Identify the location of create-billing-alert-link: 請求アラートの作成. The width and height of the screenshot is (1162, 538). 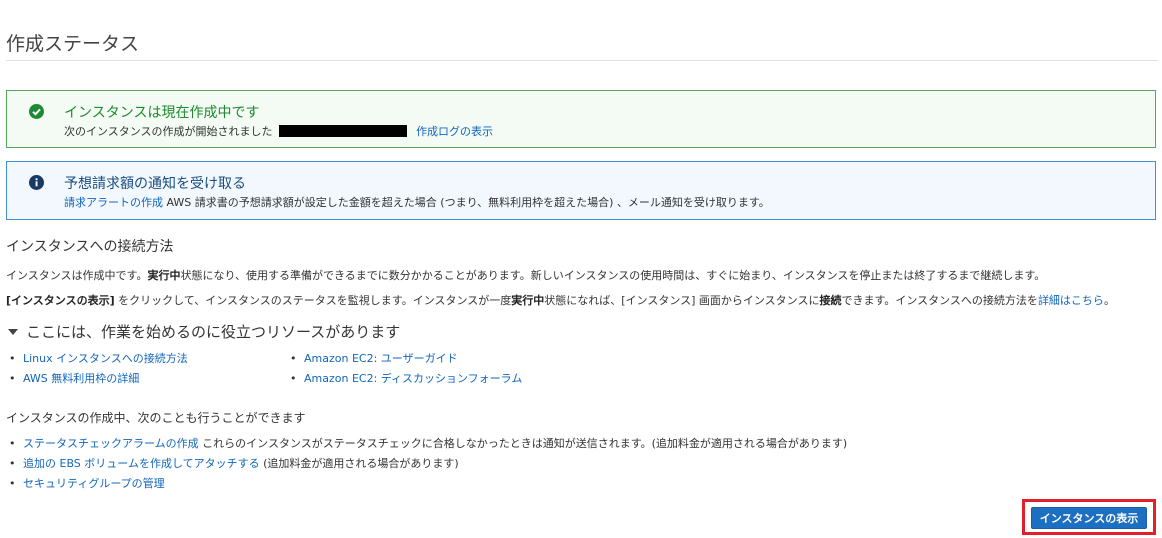
(113, 202).